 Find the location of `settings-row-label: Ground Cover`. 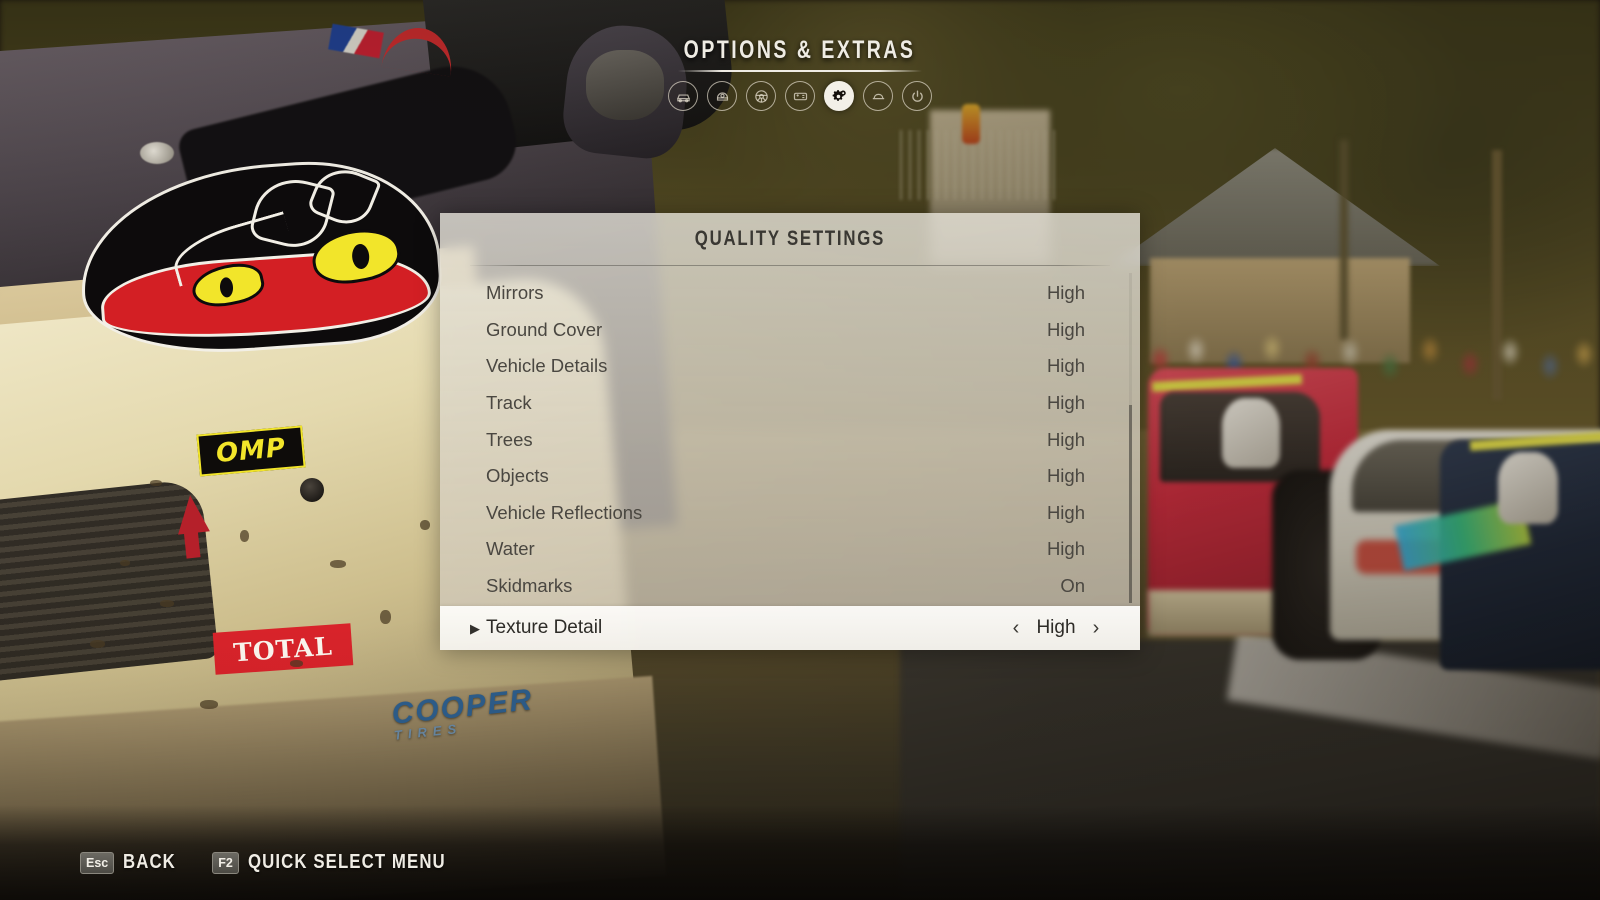

settings-row-label: Ground Cover is located at coordinates (544, 329).